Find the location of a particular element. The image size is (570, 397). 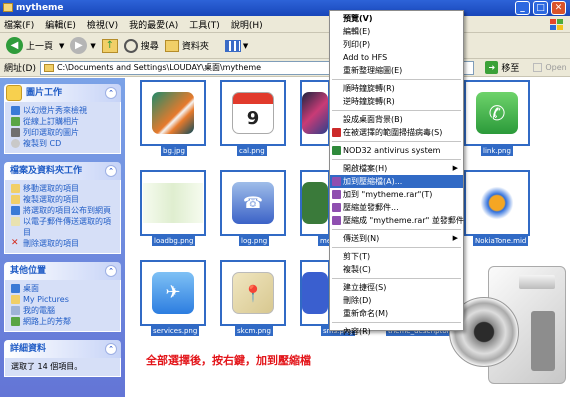

menu-item-label: 壓縮成 "mytheme.rar" 並發郵件 is located at coordinates (403, 220).